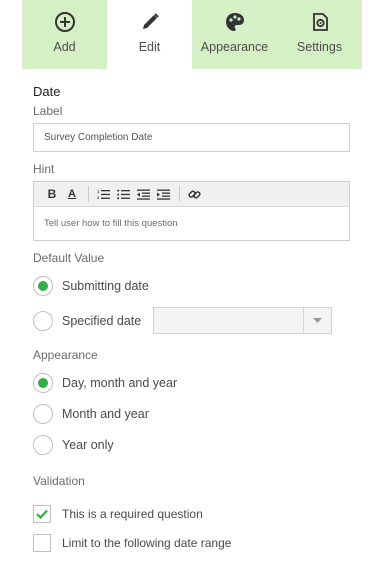 The image size is (372, 567). Describe the element at coordinates (191, 137) in the screenshot. I see `label-input: Survey Completion Date` at that location.